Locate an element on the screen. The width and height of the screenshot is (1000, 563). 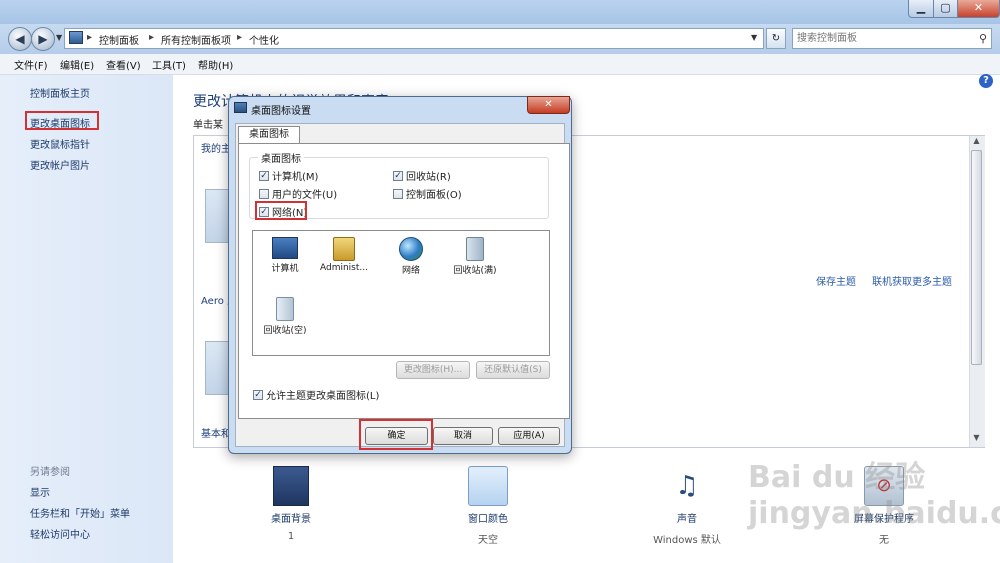
desktop-icon-list: 计算机 Administ... 网络 回收站(满) 回收站(空) is located at coordinates (401, 293).